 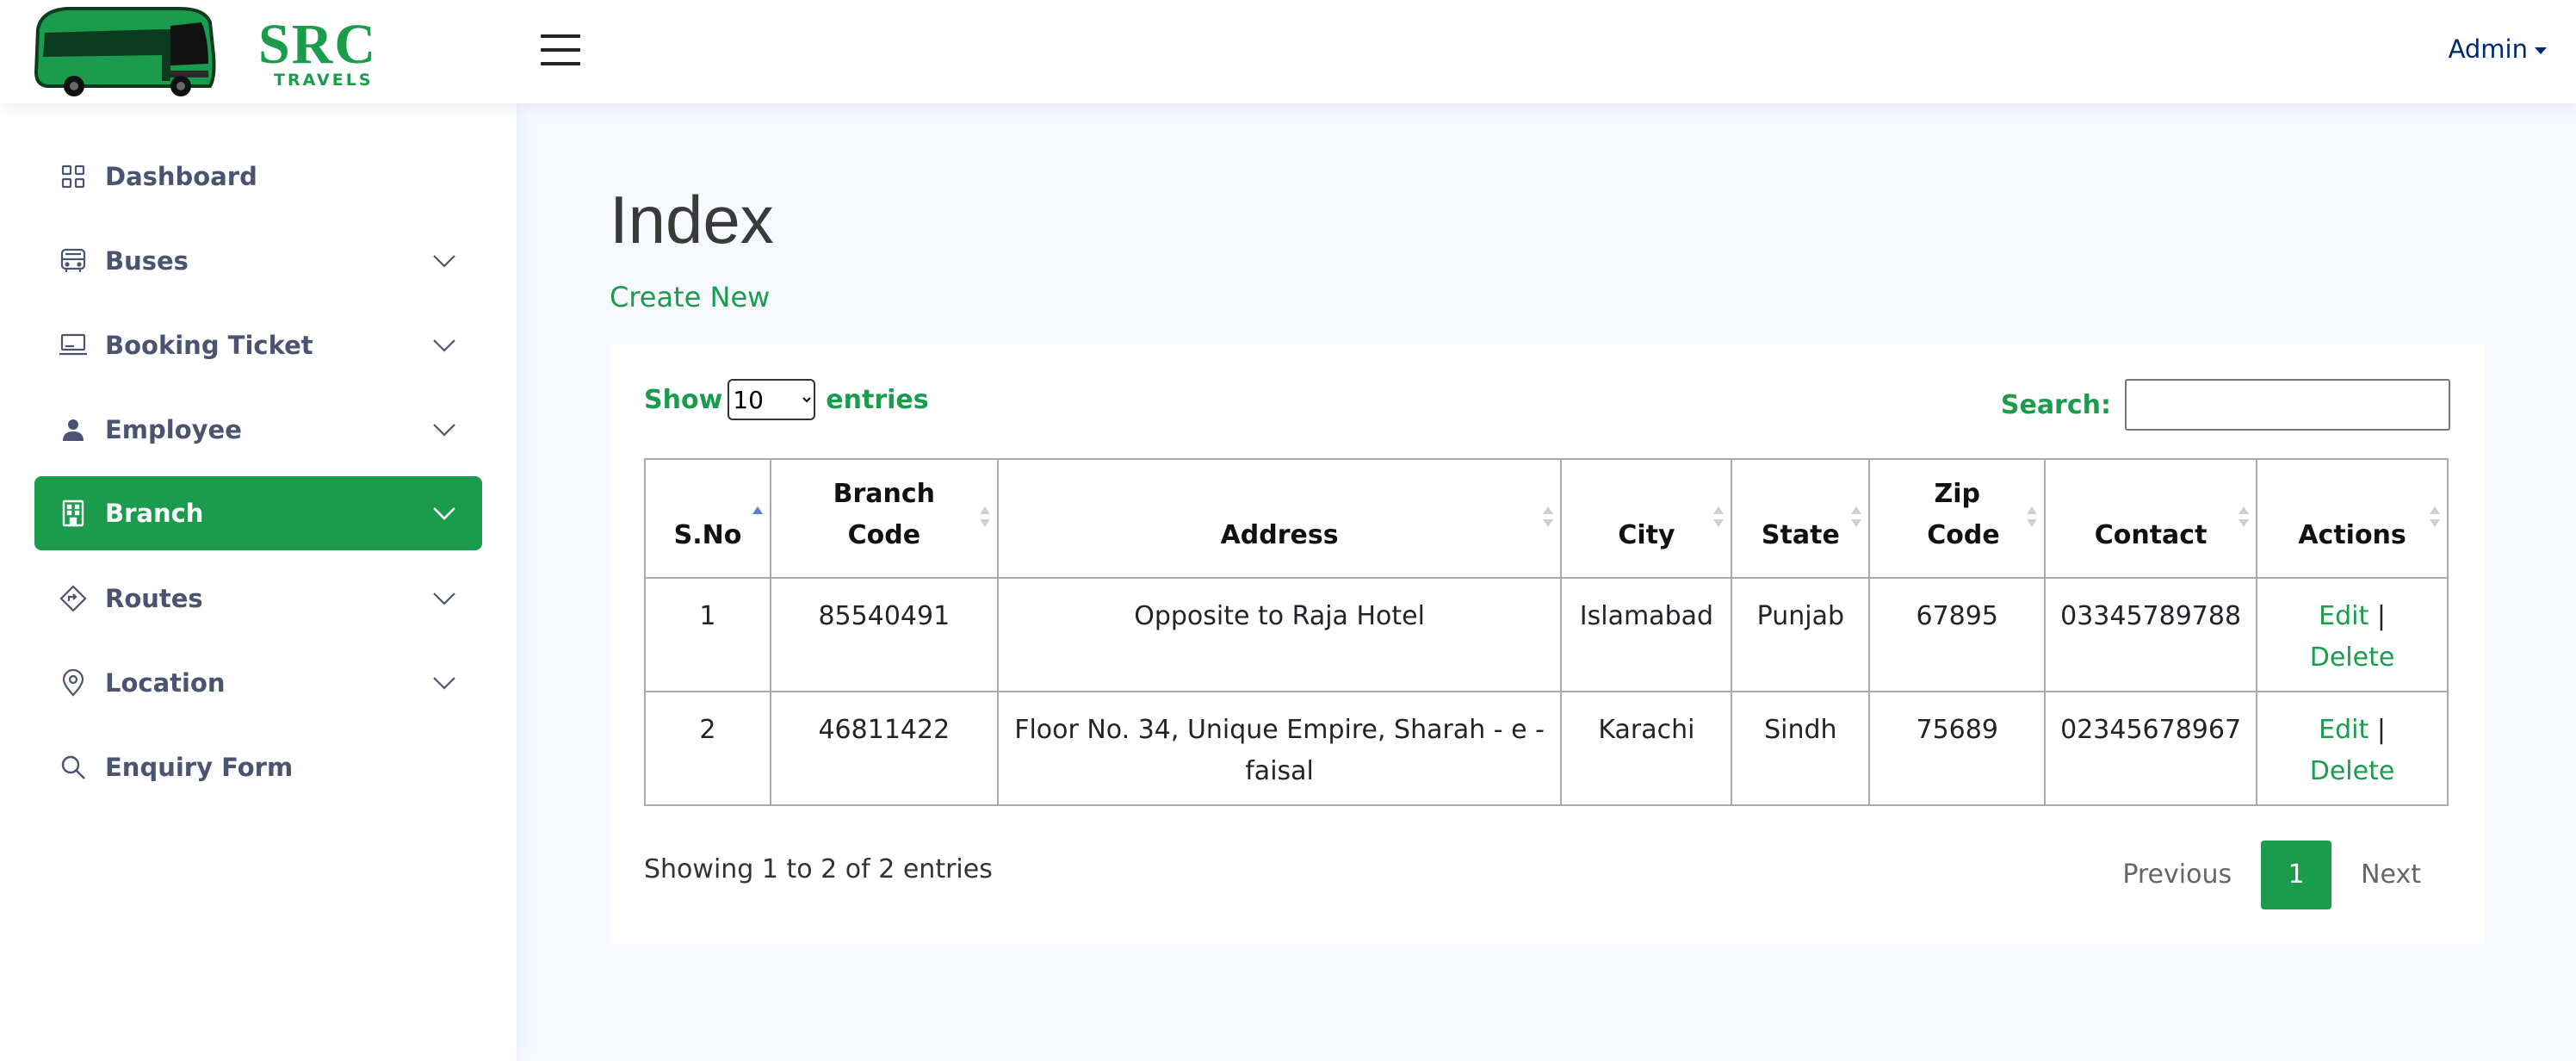 What do you see at coordinates (258, 430) in the screenshot?
I see `sidebar-item-employee: Employee` at bounding box center [258, 430].